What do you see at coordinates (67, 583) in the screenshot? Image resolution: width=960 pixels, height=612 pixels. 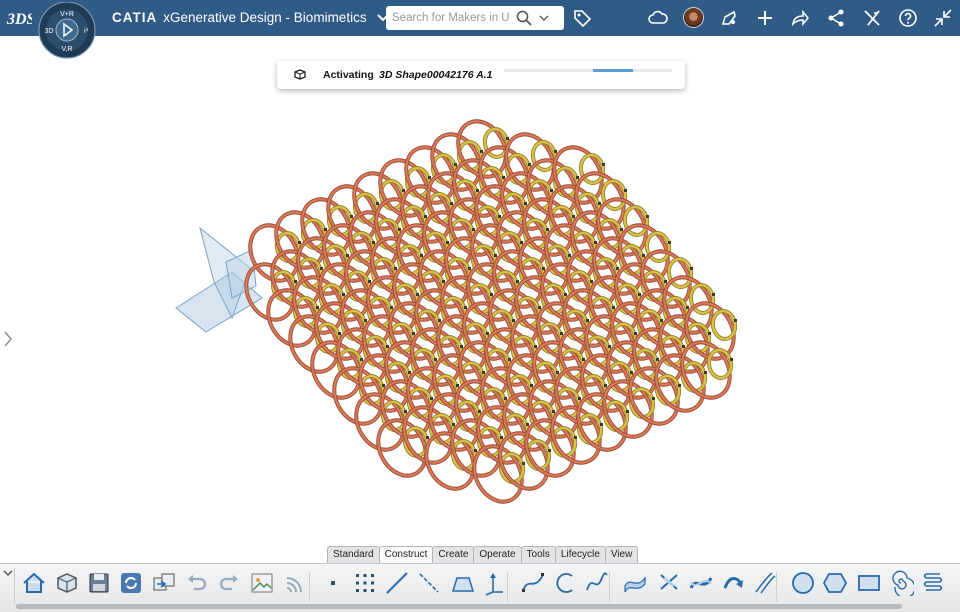 I see `3d-part-icon` at bounding box center [67, 583].